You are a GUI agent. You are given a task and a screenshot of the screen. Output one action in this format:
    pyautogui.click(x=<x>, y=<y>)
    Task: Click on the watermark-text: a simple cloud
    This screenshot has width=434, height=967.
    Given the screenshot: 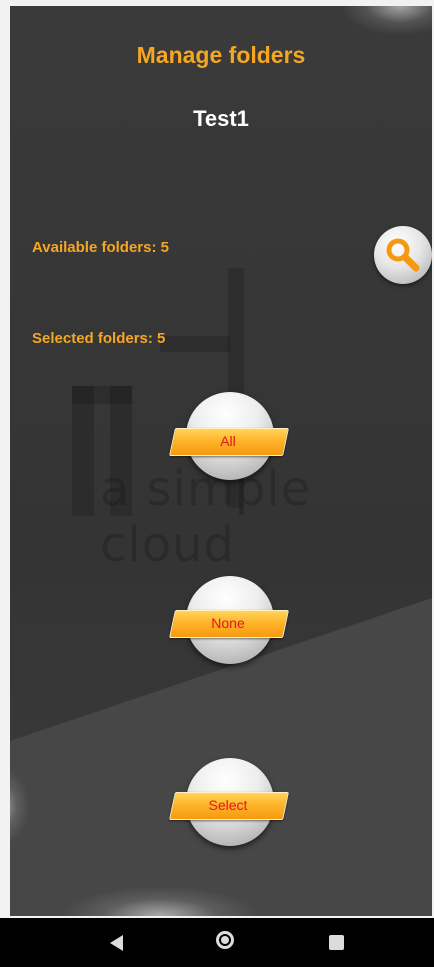 What is the action you would take?
    pyautogui.click(x=206, y=517)
    